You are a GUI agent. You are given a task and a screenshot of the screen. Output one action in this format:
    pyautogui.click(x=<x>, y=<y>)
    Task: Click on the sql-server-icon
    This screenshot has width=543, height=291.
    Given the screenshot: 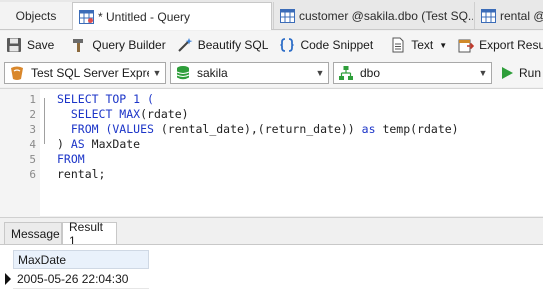 What is the action you would take?
    pyautogui.click(x=17, y=73)
    